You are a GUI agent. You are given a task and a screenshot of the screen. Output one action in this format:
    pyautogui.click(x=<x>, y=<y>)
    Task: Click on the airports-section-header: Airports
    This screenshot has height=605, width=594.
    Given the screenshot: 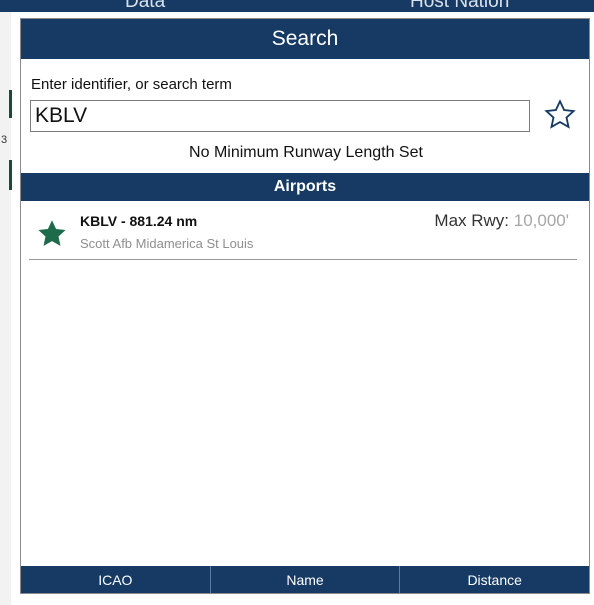 What is the action you would take?
    pyautogui.click(x=305, y=187)
    